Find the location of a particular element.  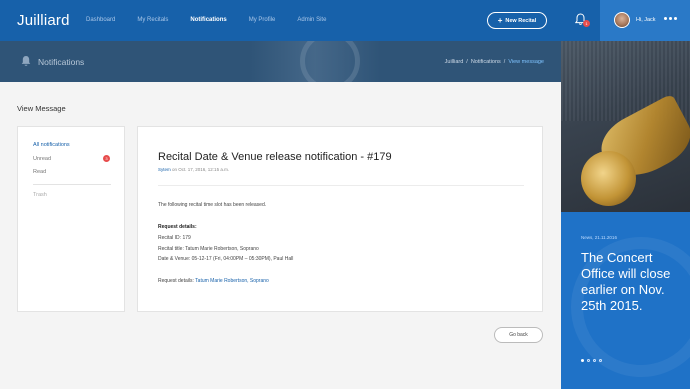

header-title: Notifications is located at coordinates (61, 62).